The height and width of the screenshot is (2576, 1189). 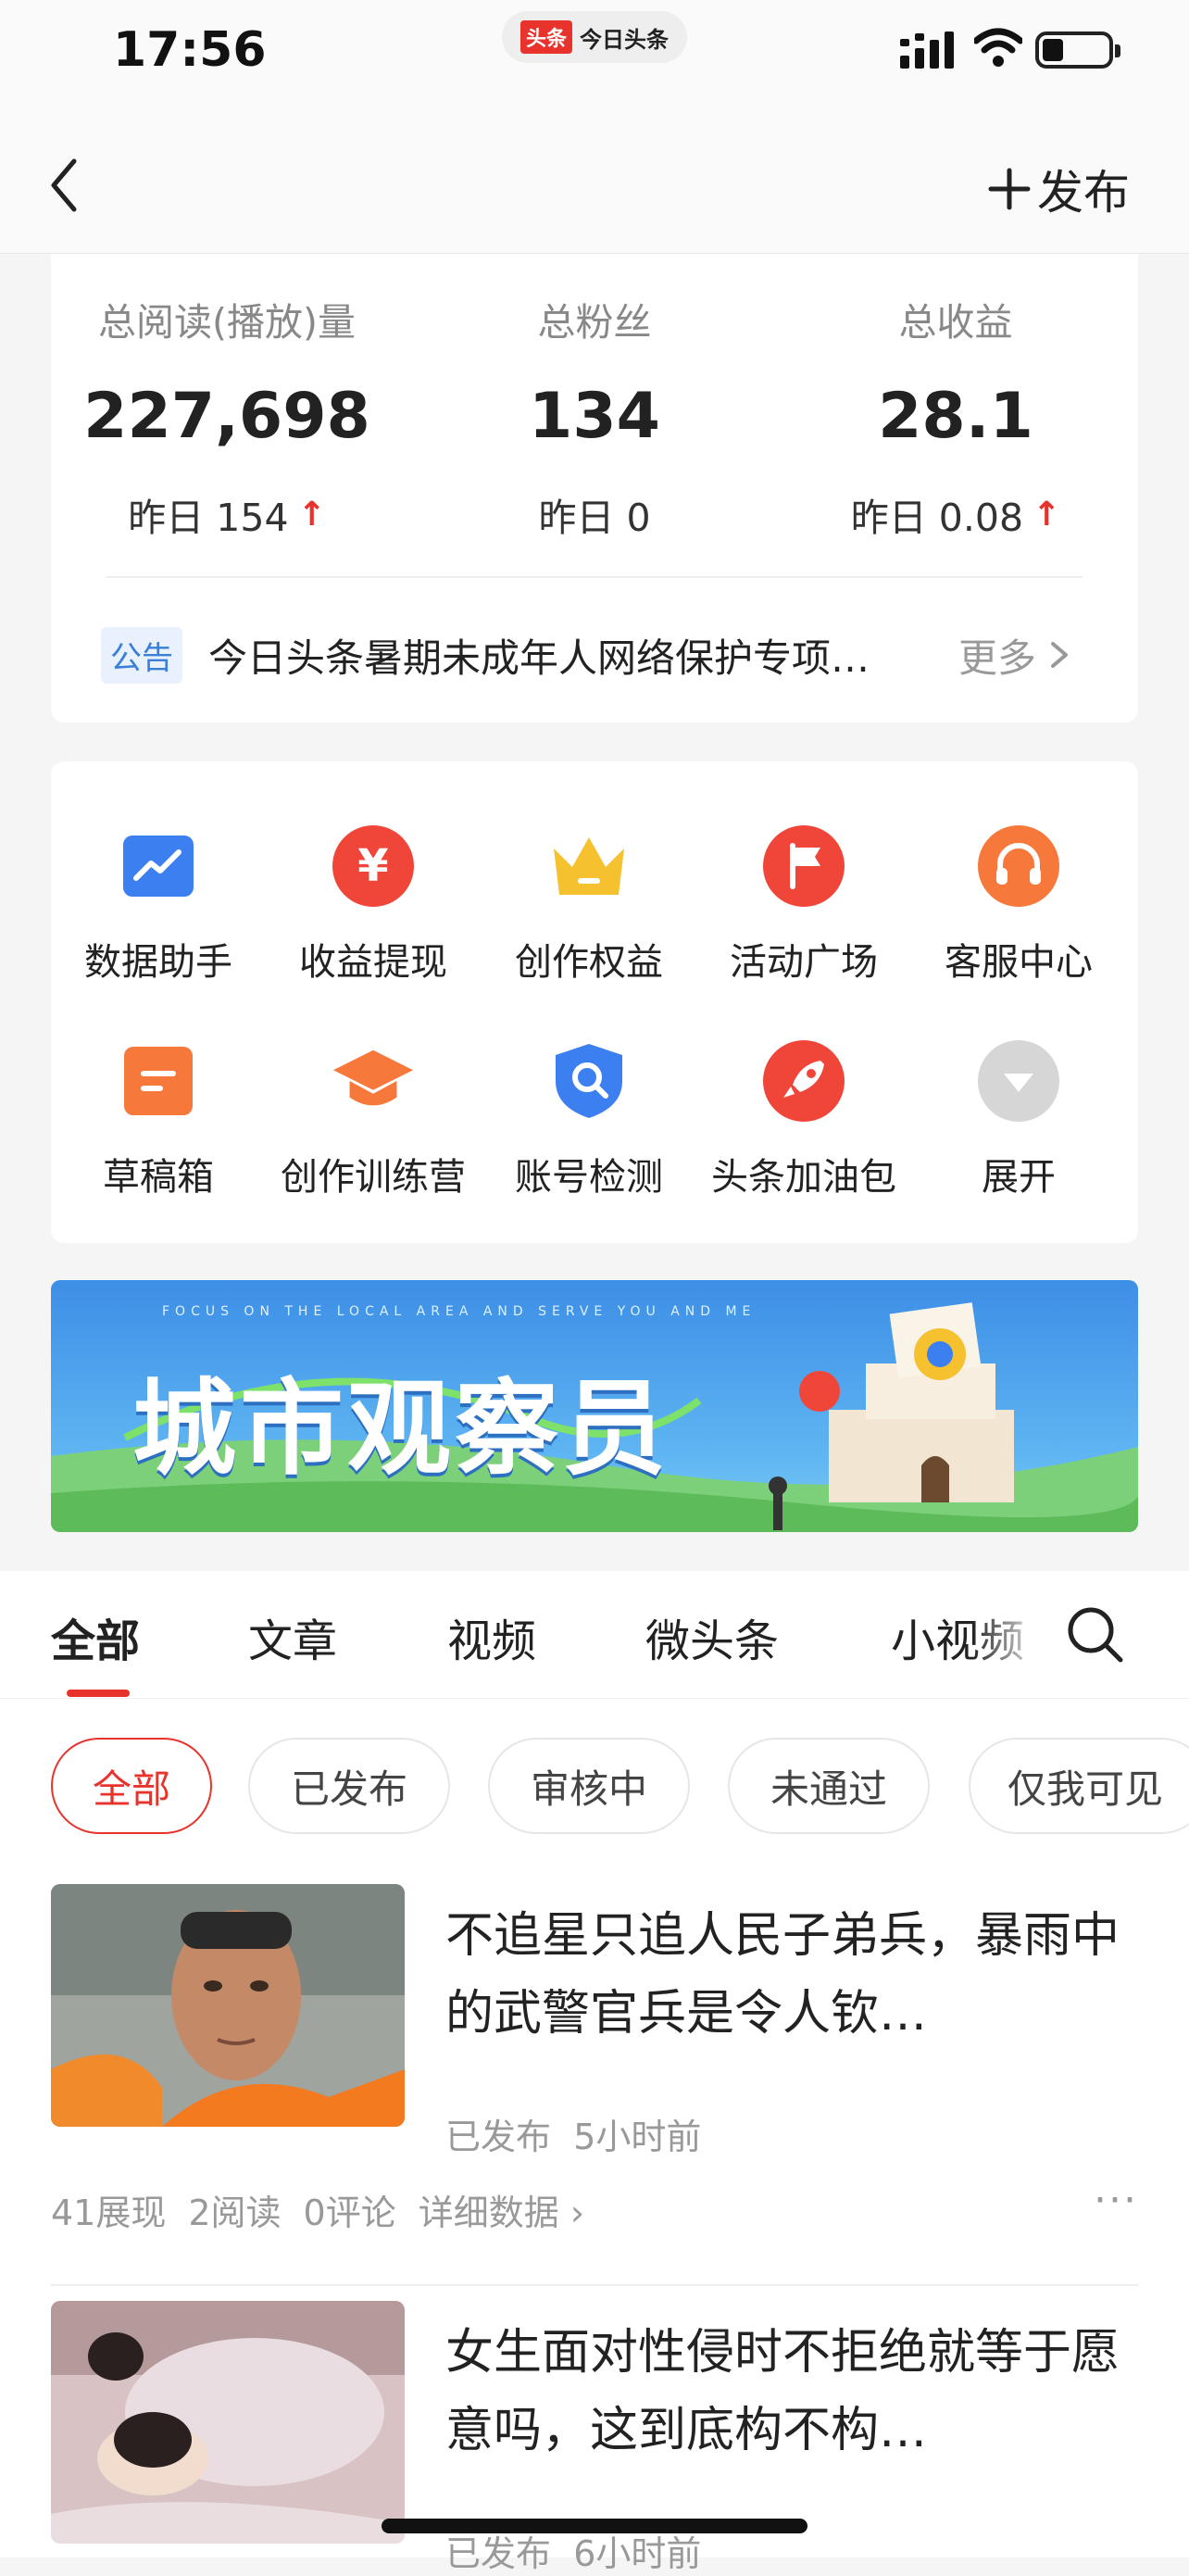 What do you see at coordinates (190, 50) in the screenshot?
I see `status-time: 17:56` at bounding box center [190, 50].